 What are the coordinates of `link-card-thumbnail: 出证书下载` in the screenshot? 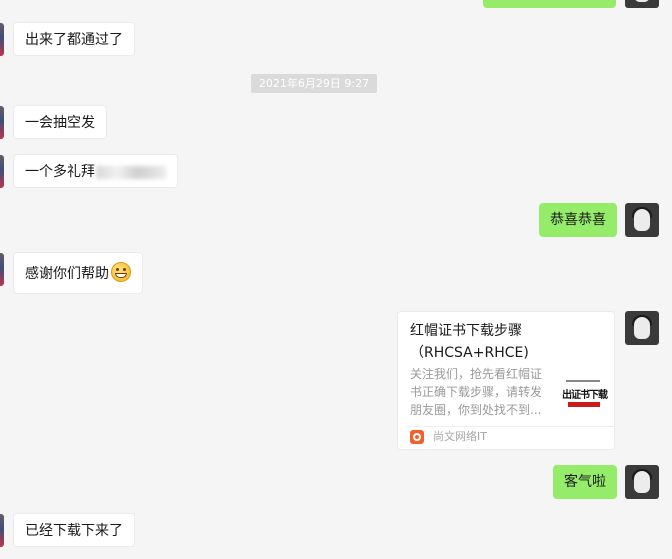 It's located at (583, 394).